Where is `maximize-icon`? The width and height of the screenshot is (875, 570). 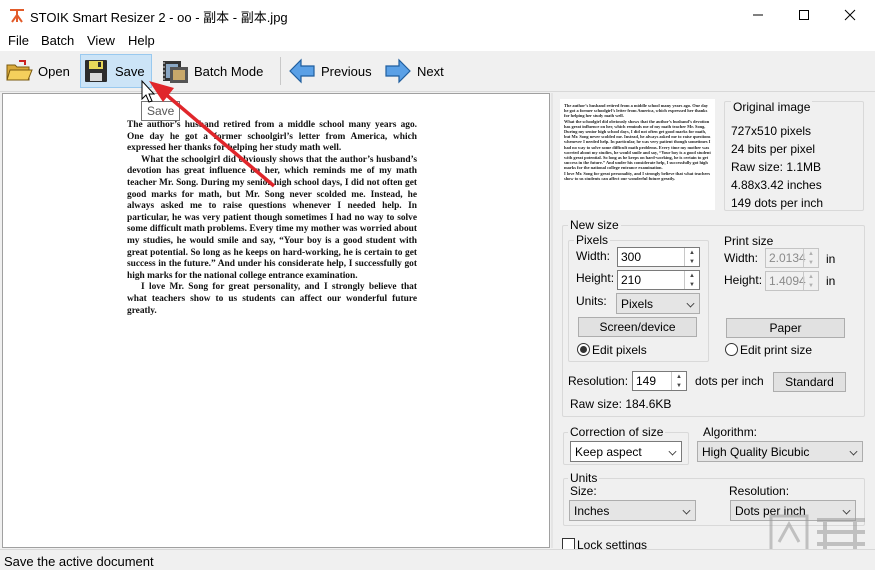 maximize-icon is located at coordinates (804, 15).